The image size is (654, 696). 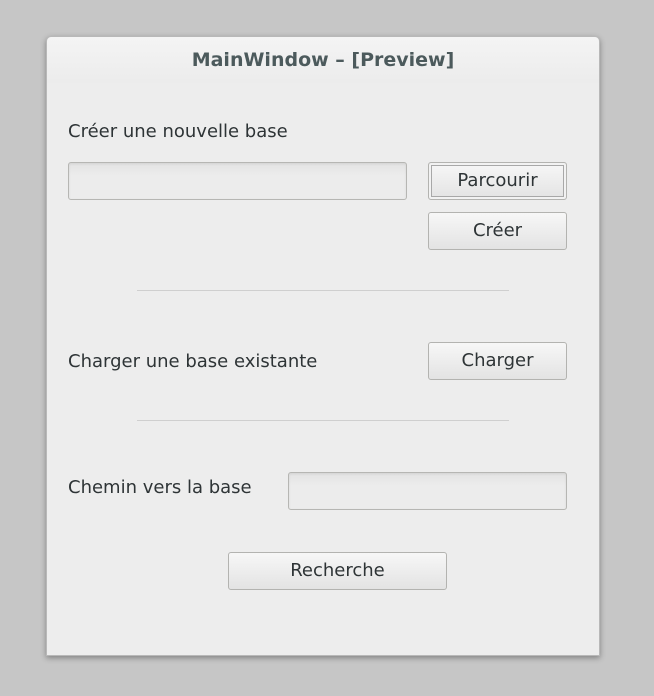 I want to click on create-db-path-input, so click(x=237, y=181).